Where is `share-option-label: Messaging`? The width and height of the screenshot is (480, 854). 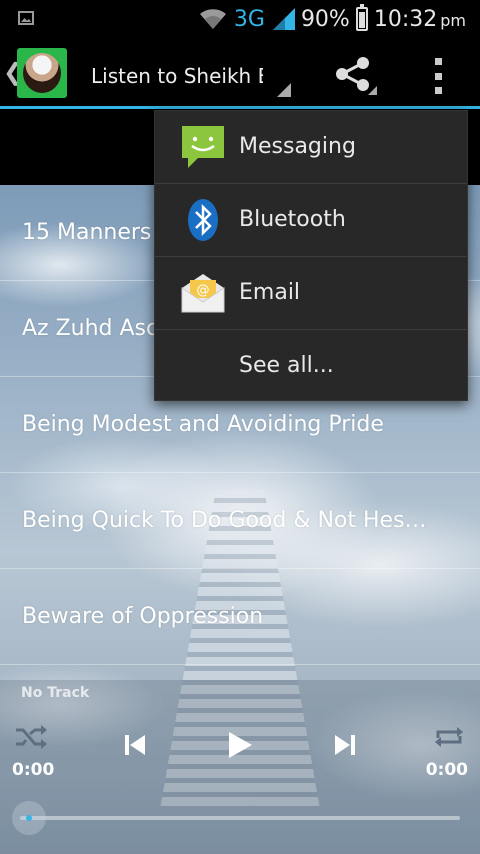
share-option-label: Messaging is located at coordinates (297, 146).